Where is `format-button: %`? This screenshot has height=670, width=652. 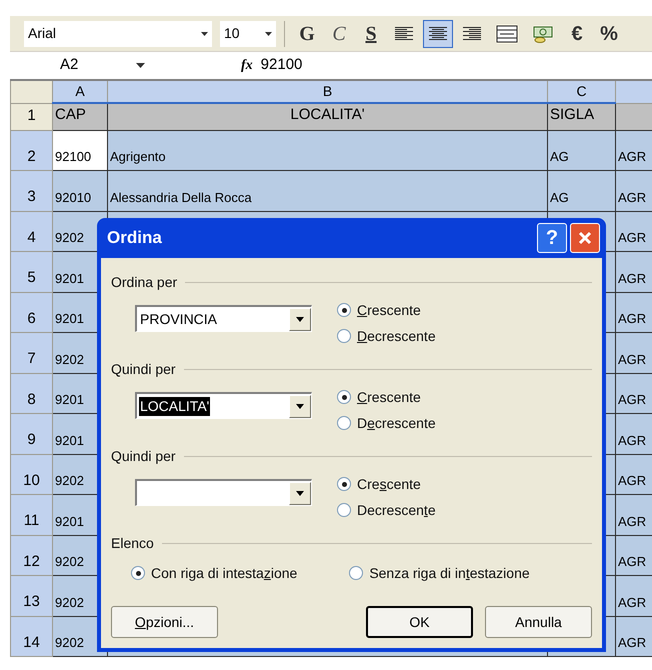 format-button: % is located at coordinates (609, 34).